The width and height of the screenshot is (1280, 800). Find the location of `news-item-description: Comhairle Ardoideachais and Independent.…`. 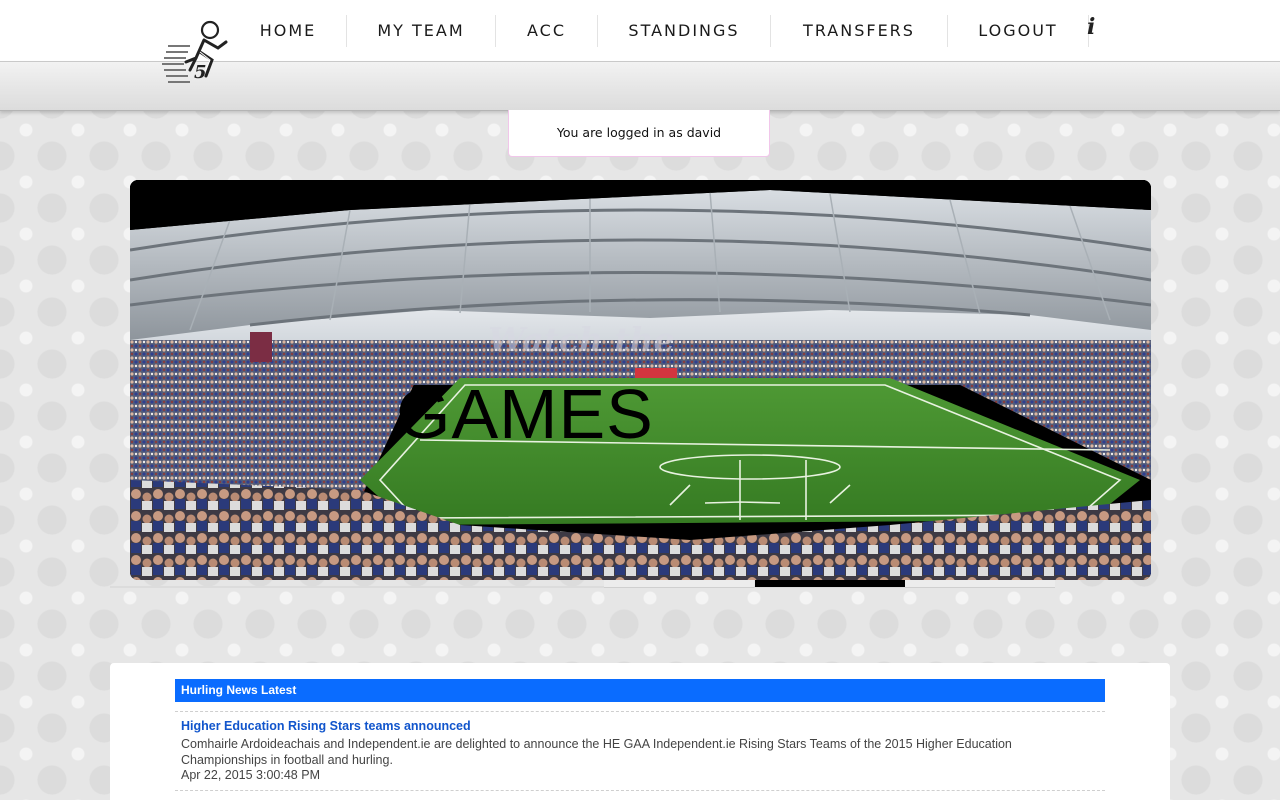

news-item-description: Comhairle Ardoideachais and Independent.… is located at coordinates (596, 752).